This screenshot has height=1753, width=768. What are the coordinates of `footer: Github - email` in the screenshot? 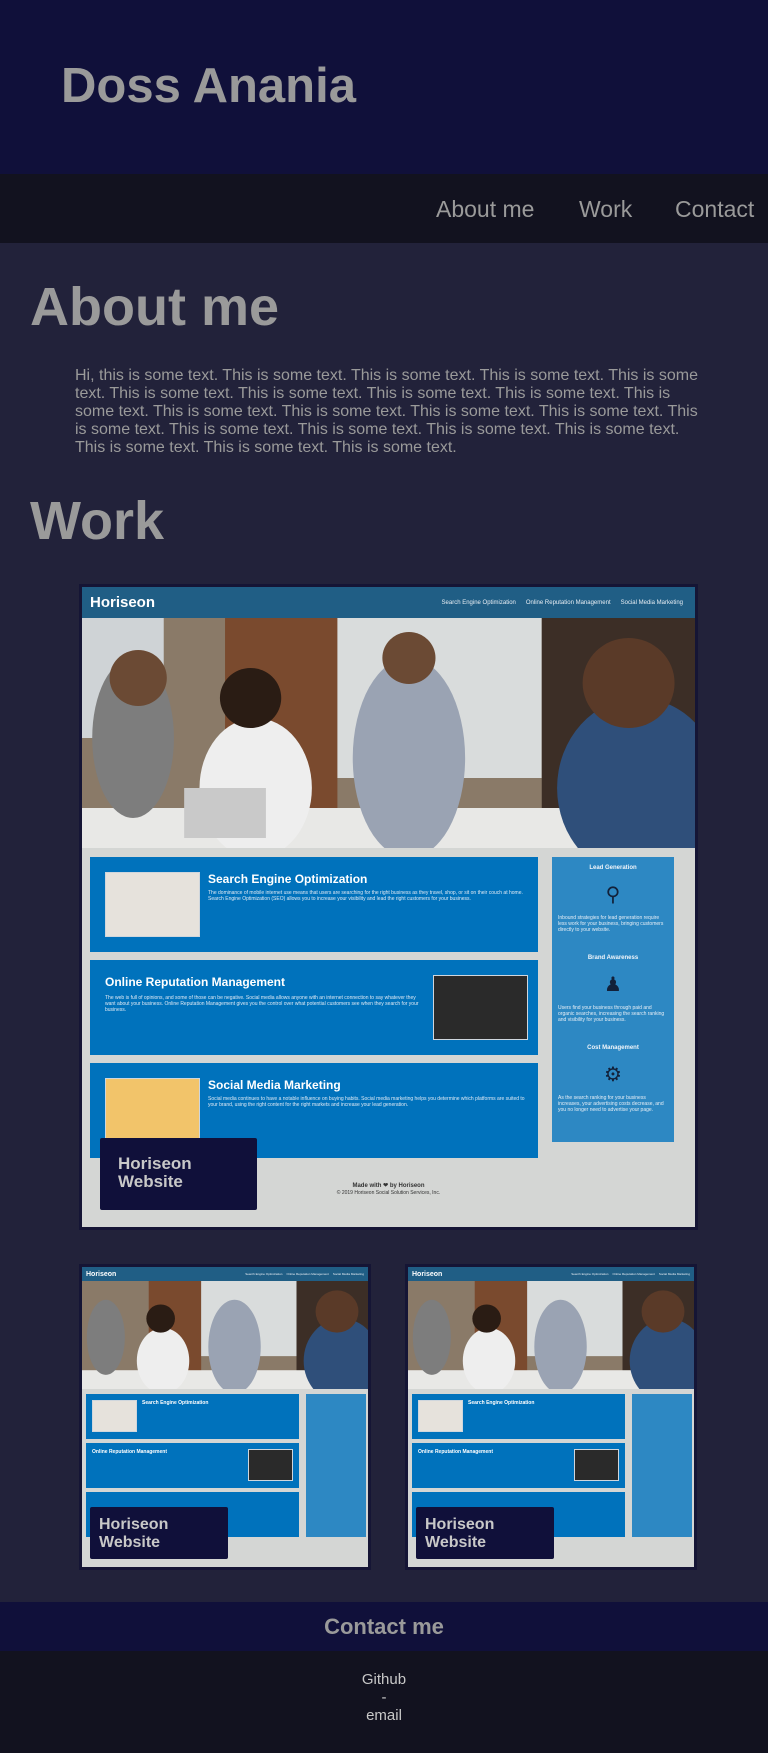 It's located at (384, 1702).